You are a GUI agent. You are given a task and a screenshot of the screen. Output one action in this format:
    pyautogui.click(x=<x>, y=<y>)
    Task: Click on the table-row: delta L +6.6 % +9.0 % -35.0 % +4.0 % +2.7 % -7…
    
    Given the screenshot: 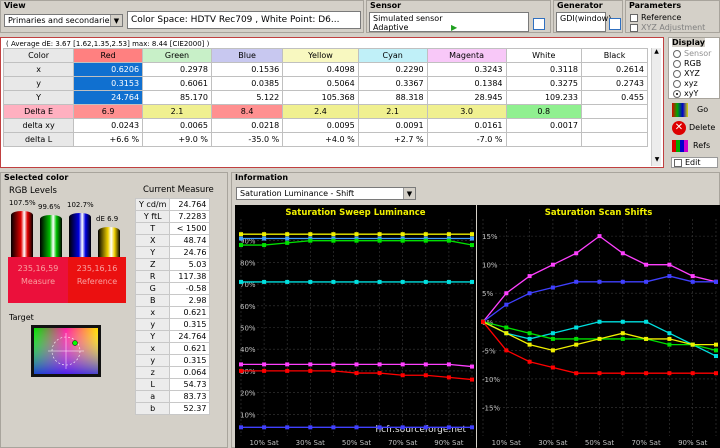 What is the action you would take?
    pyautogui.click(x=325, y=139)
    